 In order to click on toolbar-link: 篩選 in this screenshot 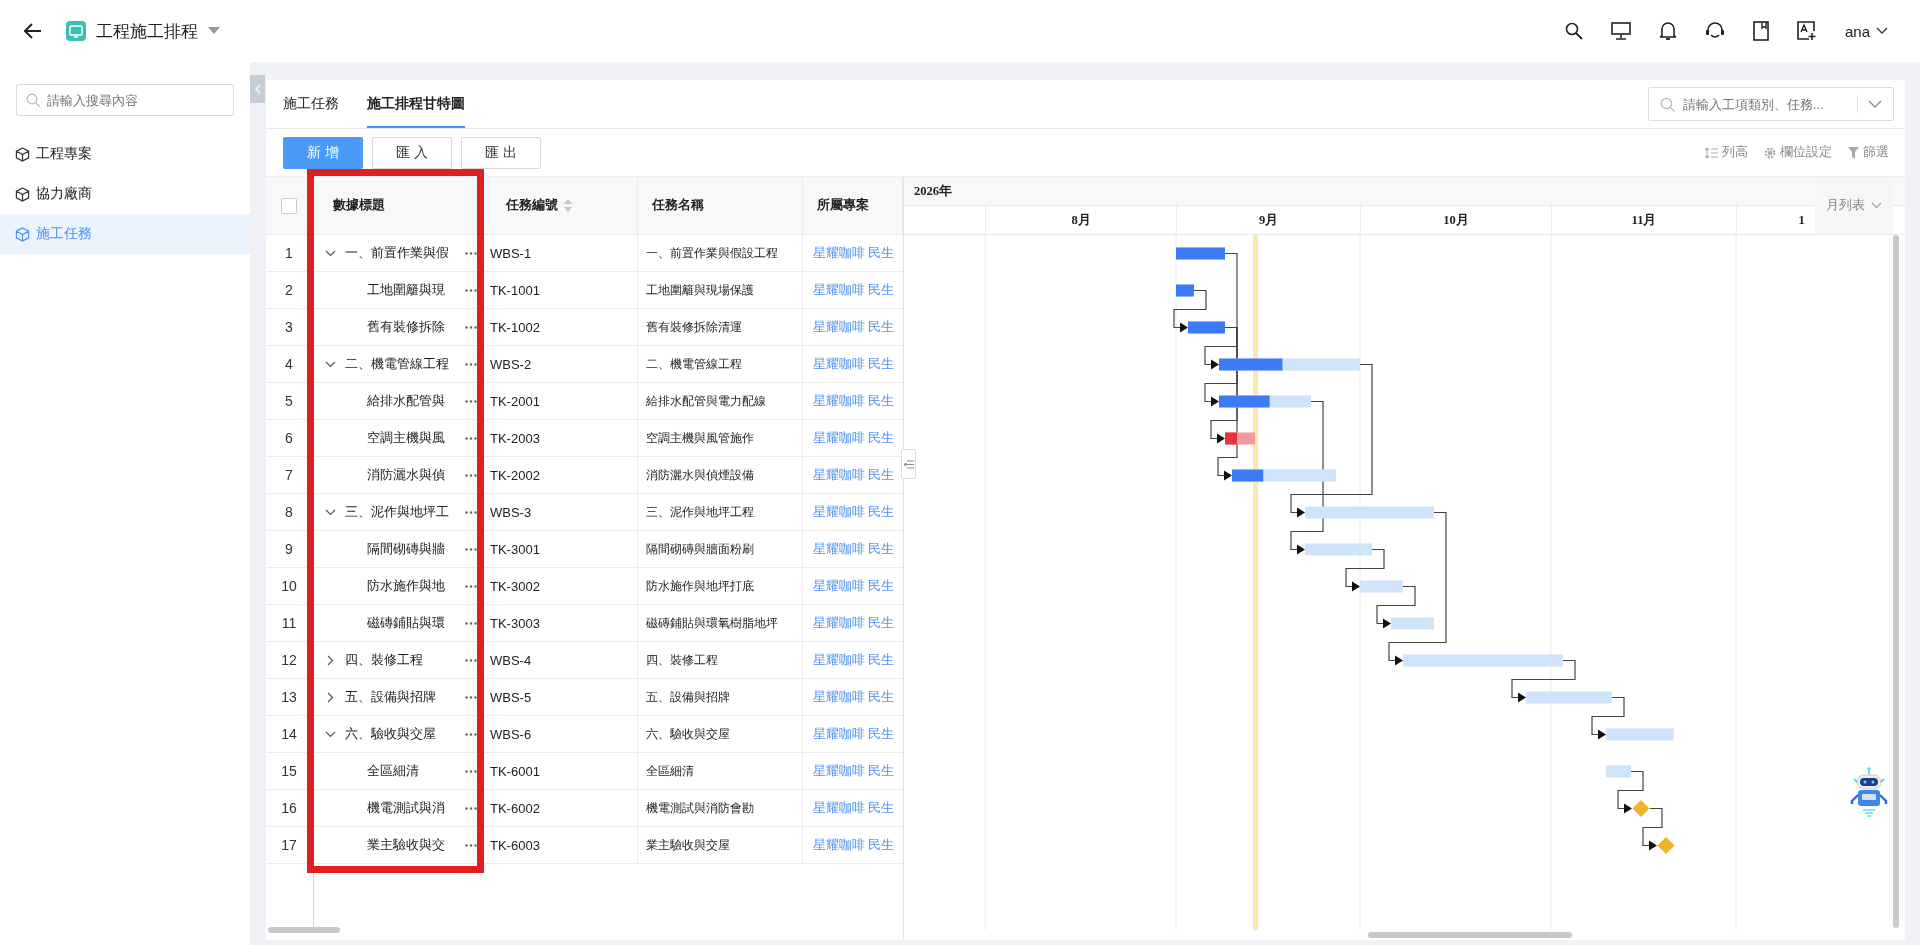, I will do `click(1876, 152)`.